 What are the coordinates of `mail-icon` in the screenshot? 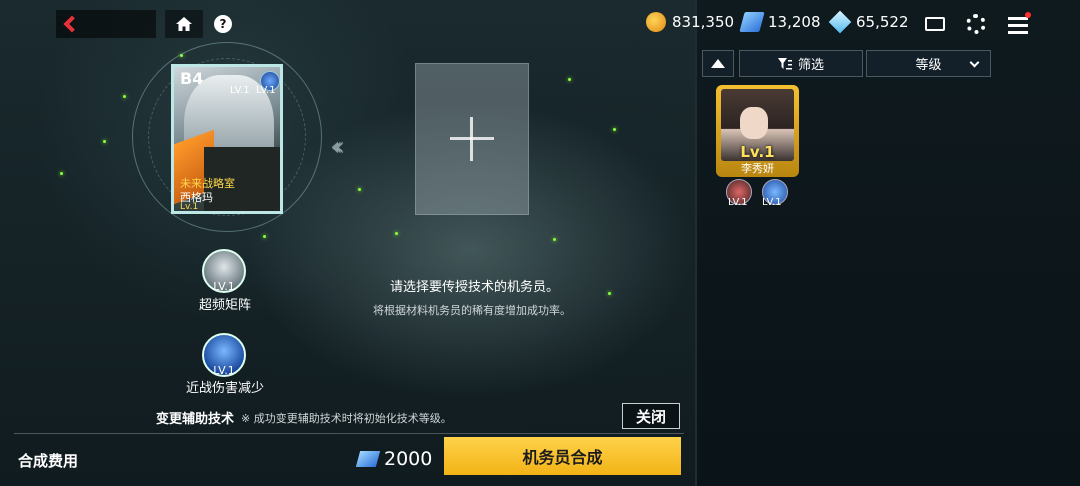 It's located at (935, 24).